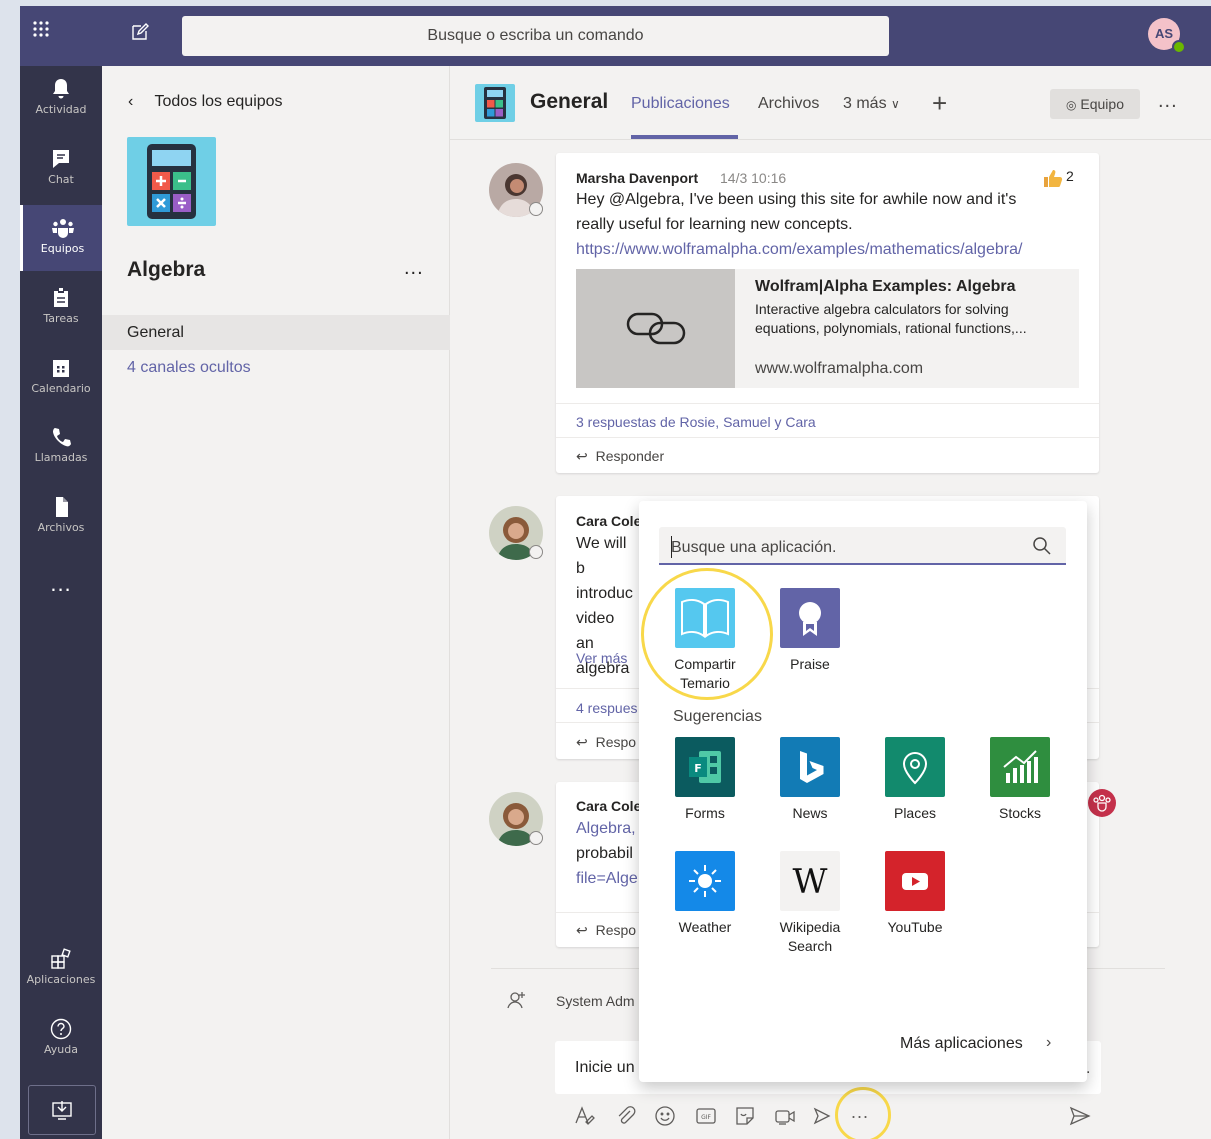 This screenshot has width=1211, height=1139. Describe the element at coordinates (785, 1116) in the screenshot. I see `meet-now-icon` at that location.